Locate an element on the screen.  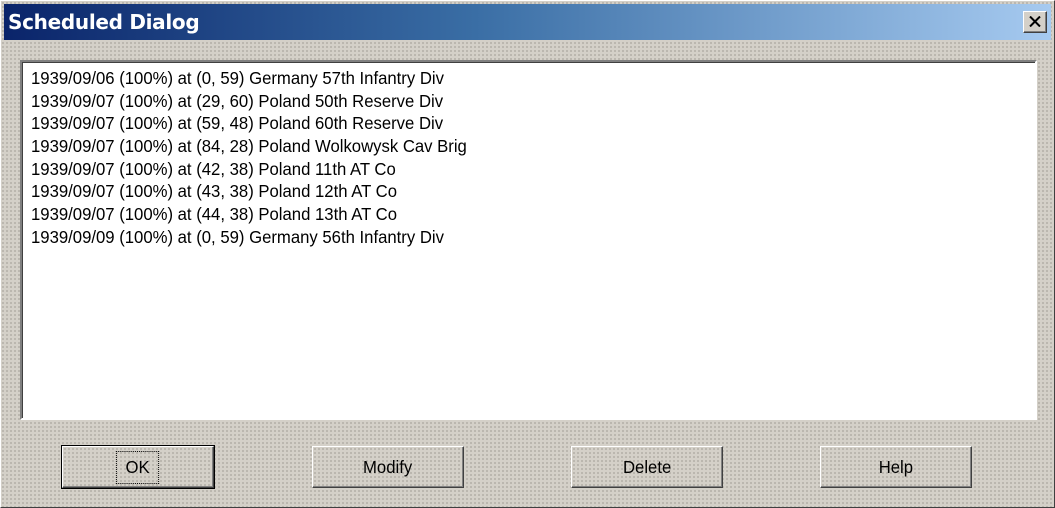
help-button: Help is located at coordinates (896, 467).